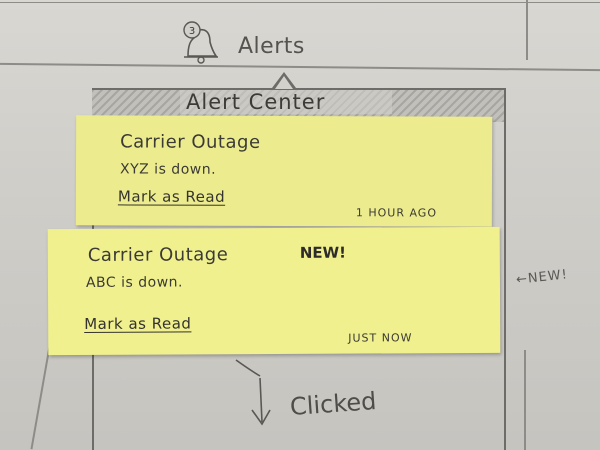 This screenshot has width=600, height=450. Describe the element at coordinates (200, 42) in the screenshot. I see `bell-icon: 3` at that location.